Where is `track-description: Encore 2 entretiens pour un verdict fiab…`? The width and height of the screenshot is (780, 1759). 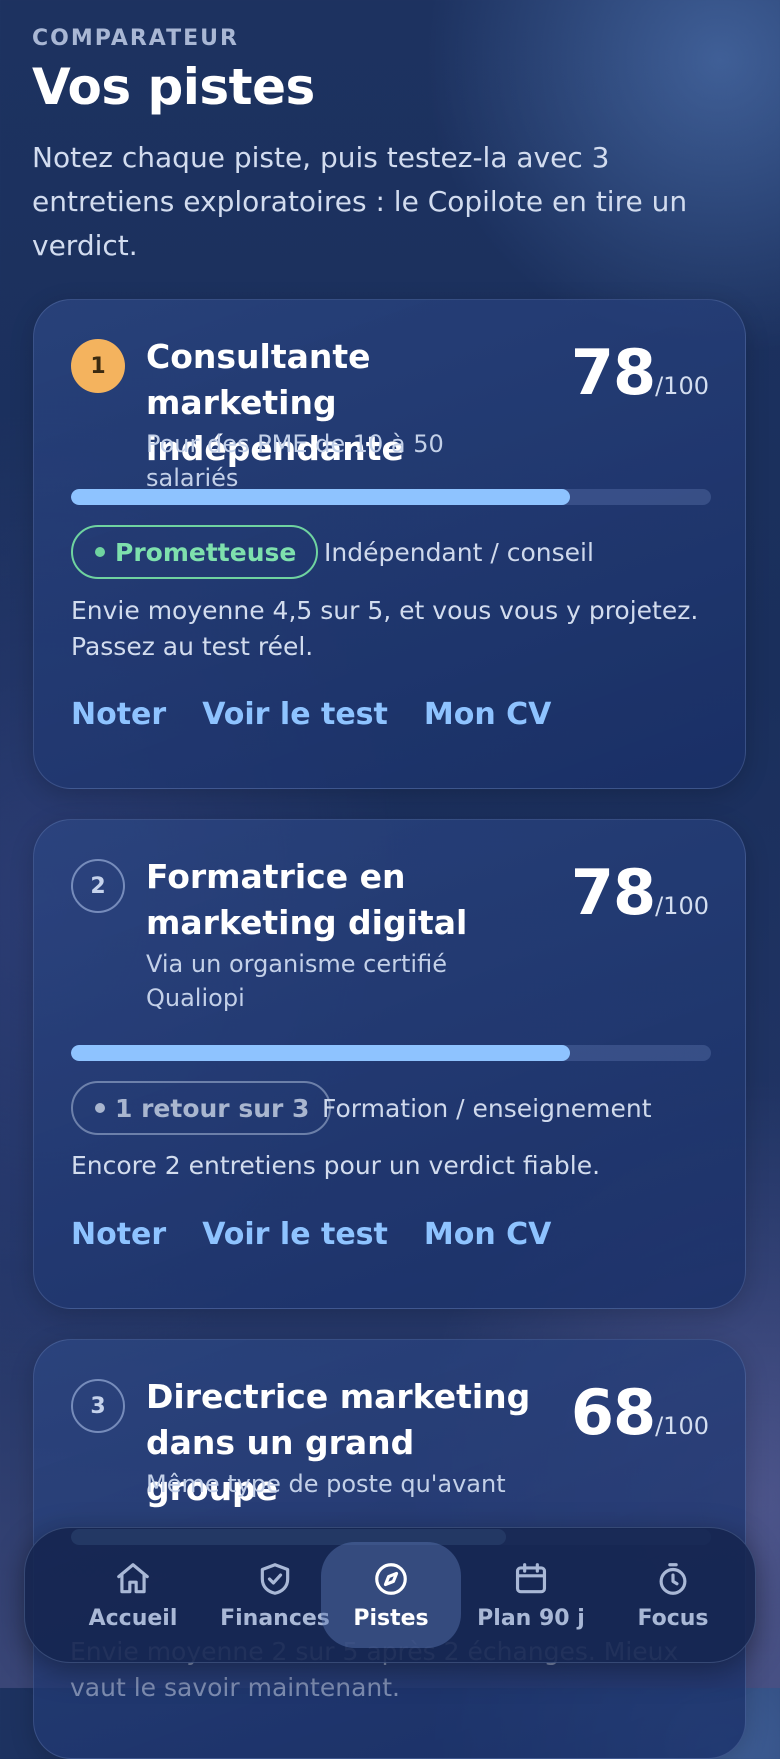
track-description: Encore 2 entretiens pour un verdict fiab… is located at coordinates (336, 1165).